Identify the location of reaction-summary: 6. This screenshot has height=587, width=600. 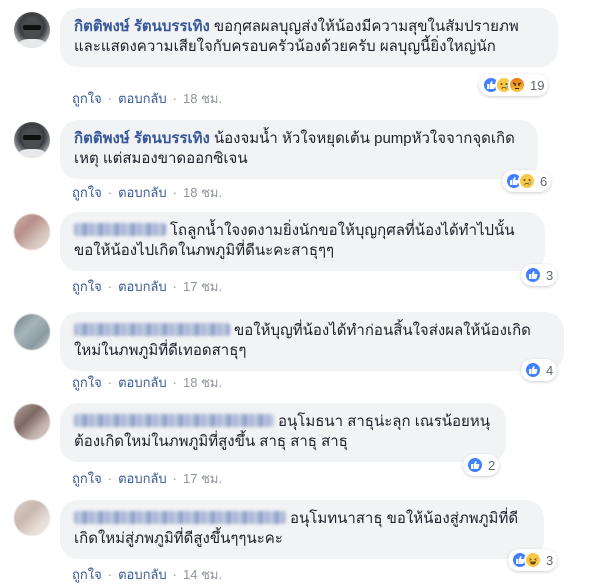
(527, 181).